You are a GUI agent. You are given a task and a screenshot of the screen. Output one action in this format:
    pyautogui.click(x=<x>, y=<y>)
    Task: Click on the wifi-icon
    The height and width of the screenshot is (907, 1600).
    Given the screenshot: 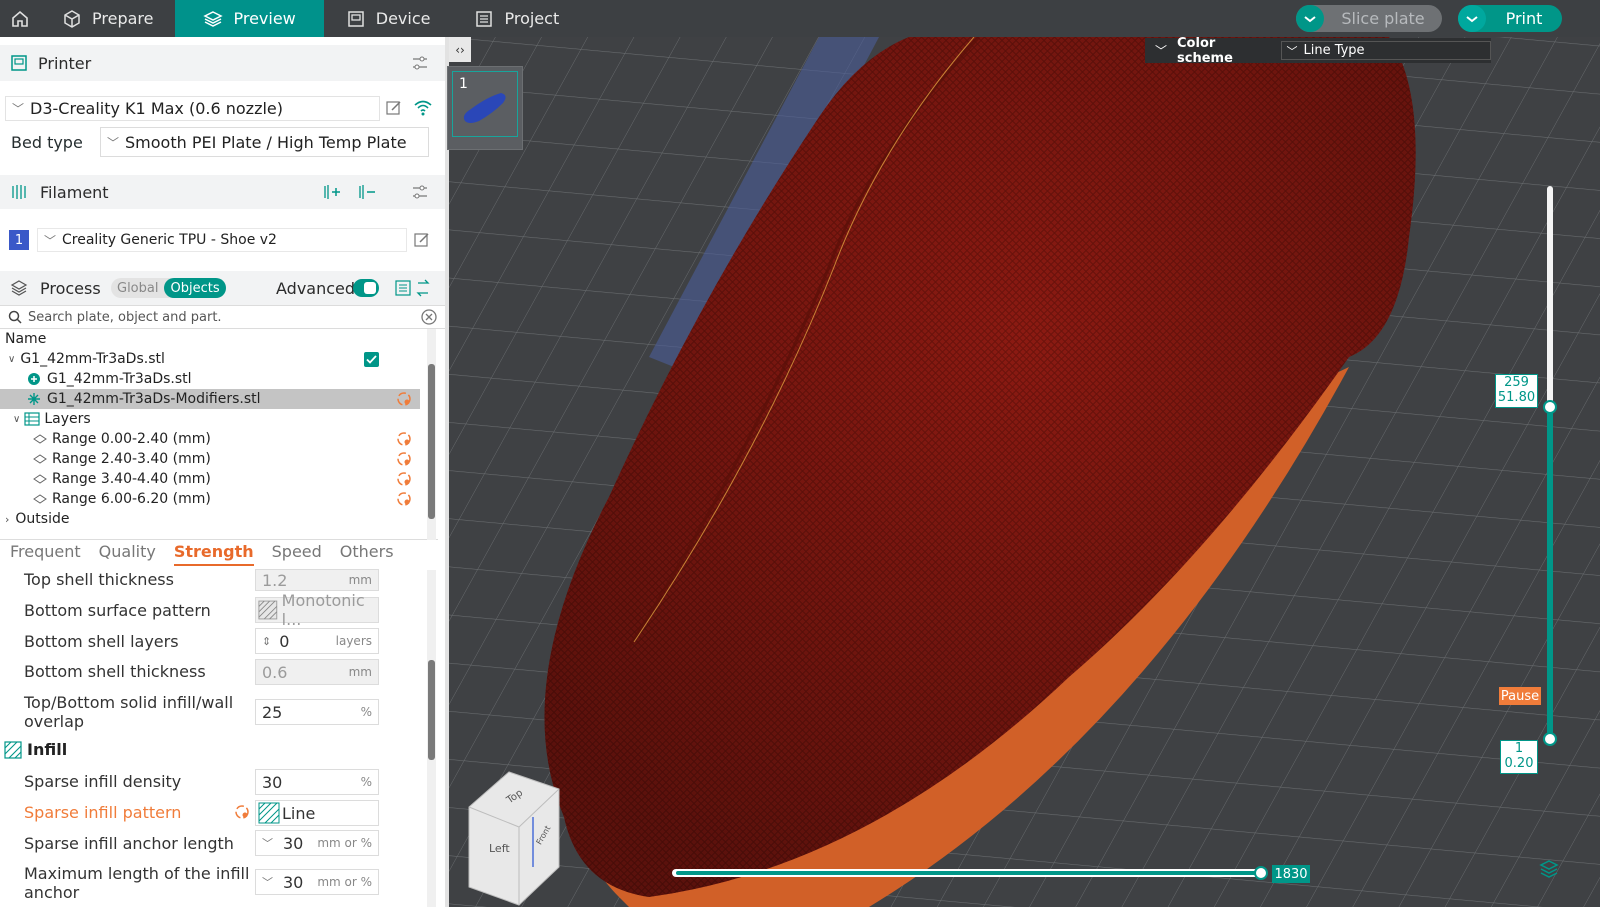 What is the action you would take?
    pyautogui.click(x=423, y=108)
    